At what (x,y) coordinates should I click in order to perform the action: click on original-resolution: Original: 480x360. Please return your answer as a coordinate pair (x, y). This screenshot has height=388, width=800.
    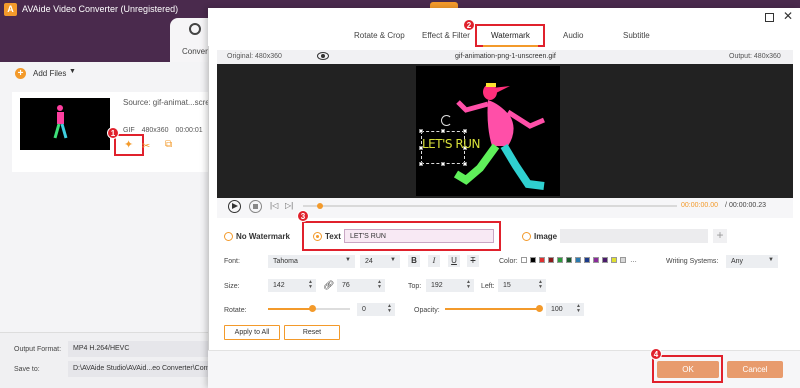
    Looking at the image, I should click on (254, 56).